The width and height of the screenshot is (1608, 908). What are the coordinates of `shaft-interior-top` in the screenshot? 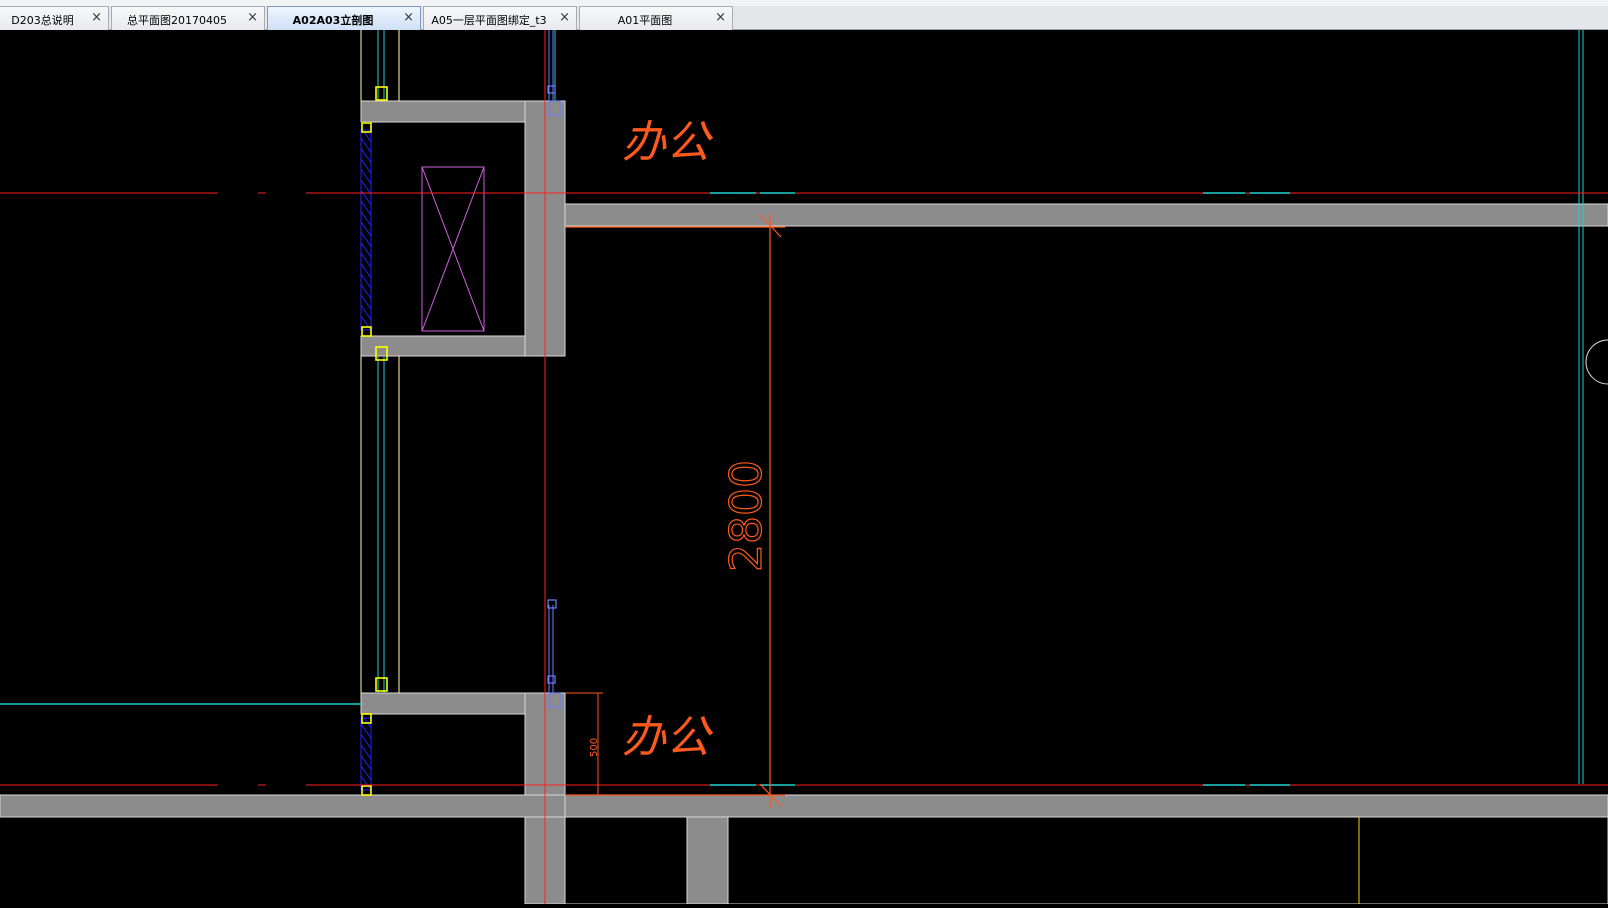 It's located at (448, 229).